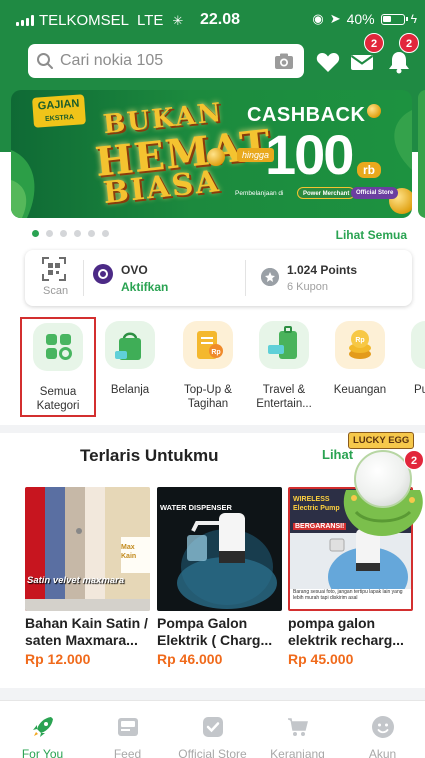  I want to click on rotation-lock-icon: ◉, so click(318, 18).